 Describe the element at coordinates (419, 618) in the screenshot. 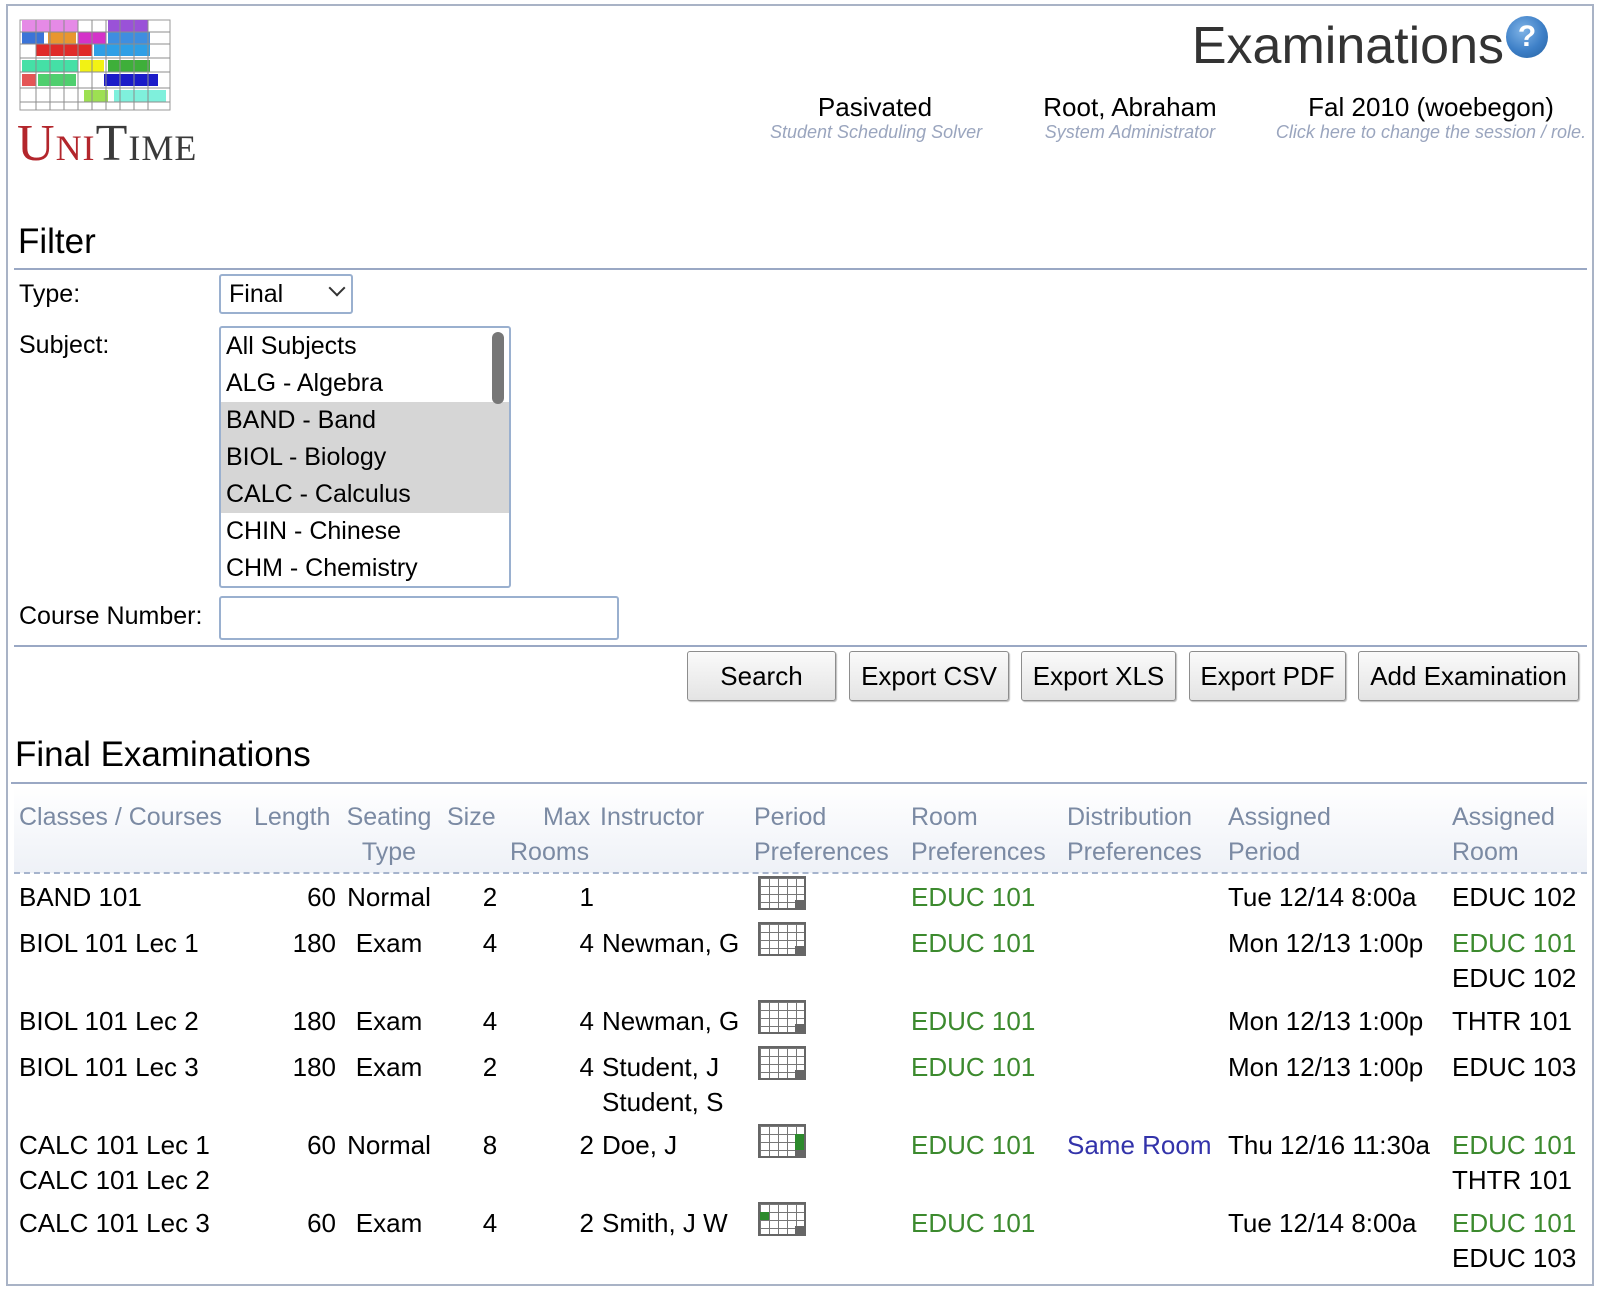

I see `course-number-input` at that location.